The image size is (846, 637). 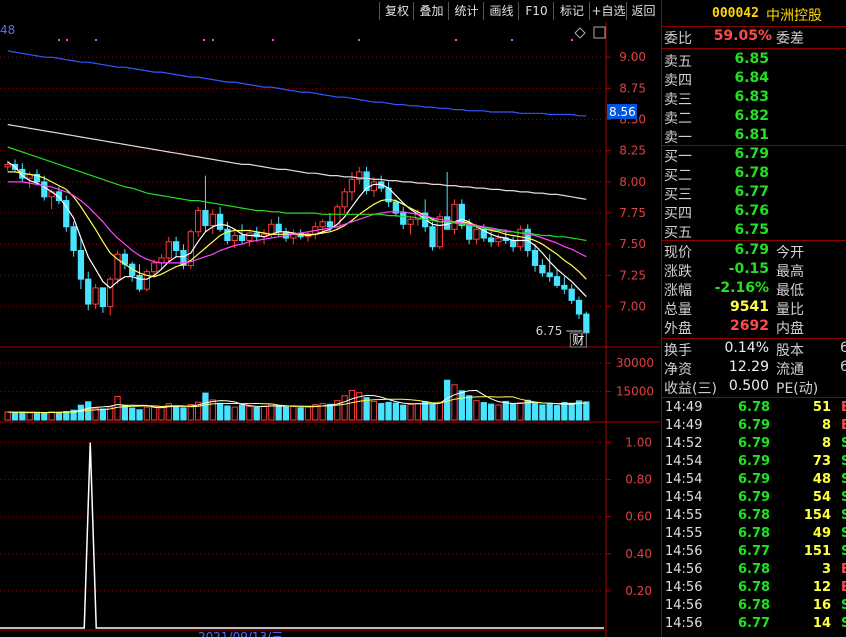 I want to click on toolbar-button-2: 统计, so click(x=466, y=11).